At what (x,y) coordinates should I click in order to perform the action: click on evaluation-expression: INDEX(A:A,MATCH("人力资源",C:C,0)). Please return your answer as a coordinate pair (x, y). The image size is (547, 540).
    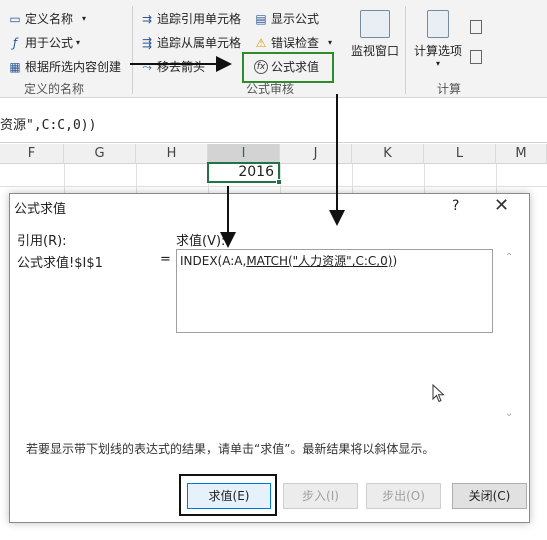
    Looking at the image, I should click on (288, 260).